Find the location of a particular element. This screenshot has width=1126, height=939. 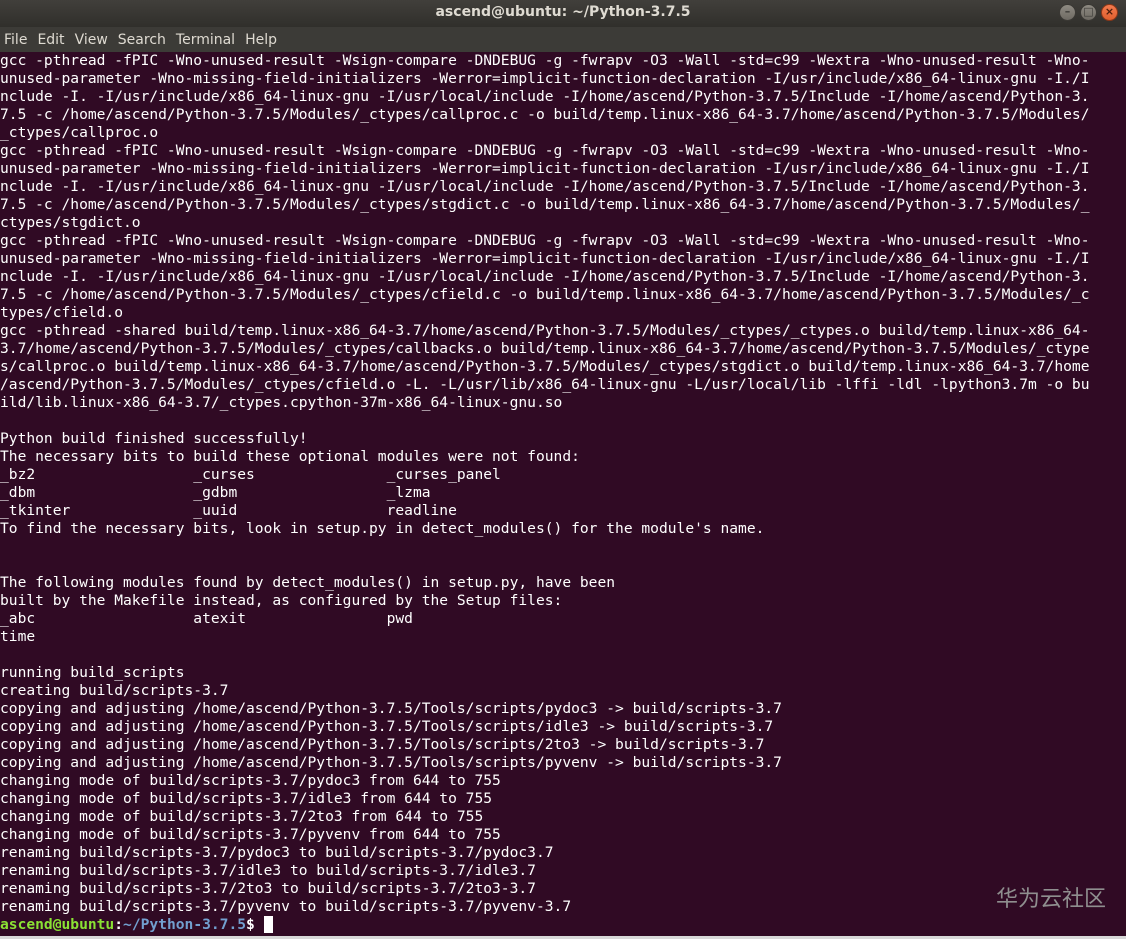

menu-bar: File Edit View Search Terminal Help is located at coordinates (563, 39).